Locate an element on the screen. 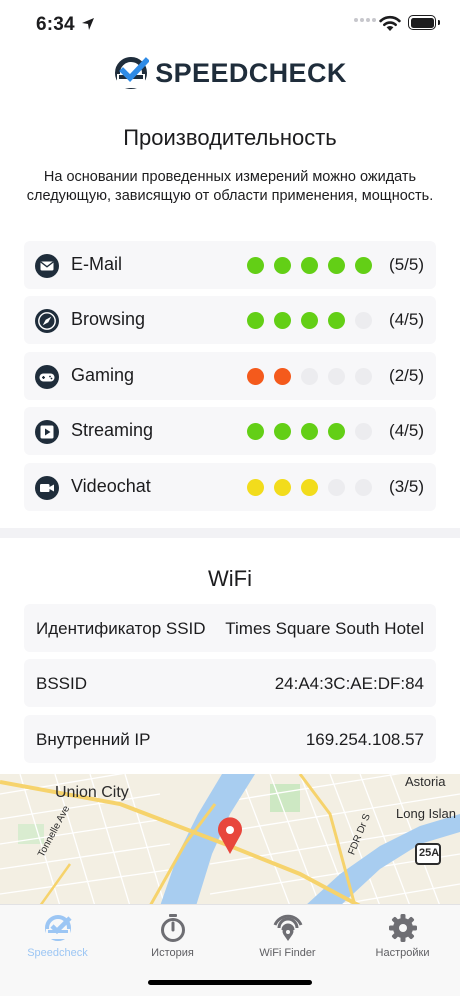  metric-score: (3/5) is located at coordinates (406, 486).